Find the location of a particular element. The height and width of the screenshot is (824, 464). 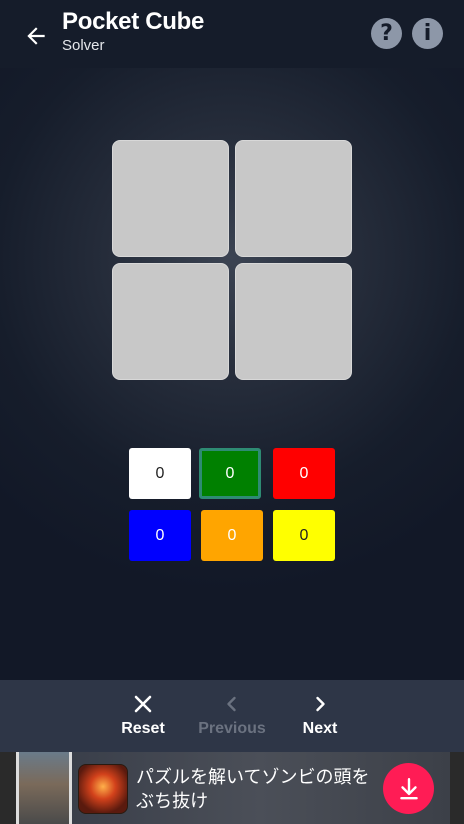

reset-button: Reset is located at coordinates (143, 717).